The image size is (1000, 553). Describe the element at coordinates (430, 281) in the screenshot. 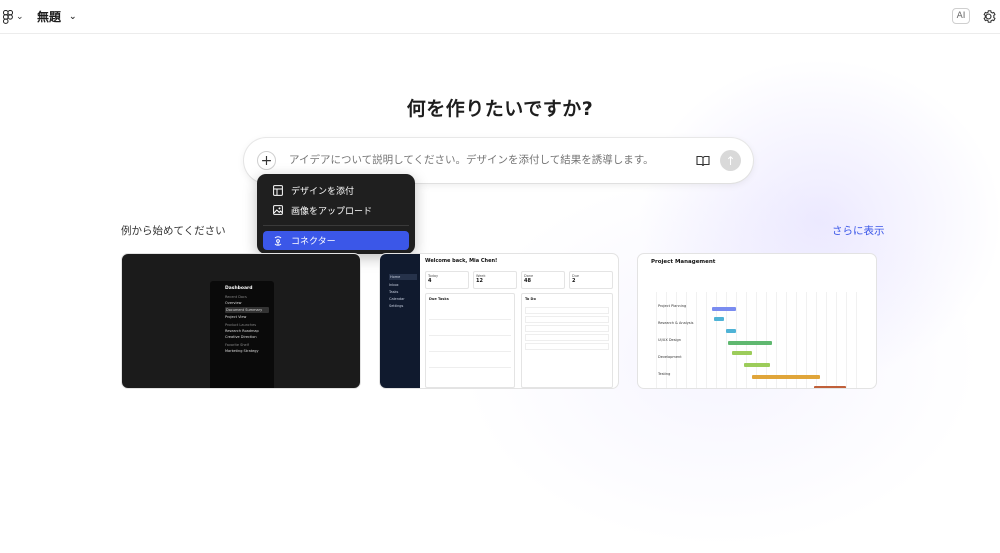

I see `stat-value: 4` at that location.